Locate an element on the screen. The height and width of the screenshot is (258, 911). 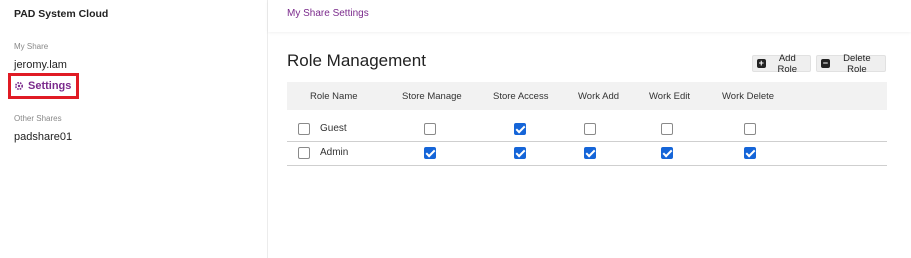
delete-role-button: − Delete Role is located at coordinates (851, 63).